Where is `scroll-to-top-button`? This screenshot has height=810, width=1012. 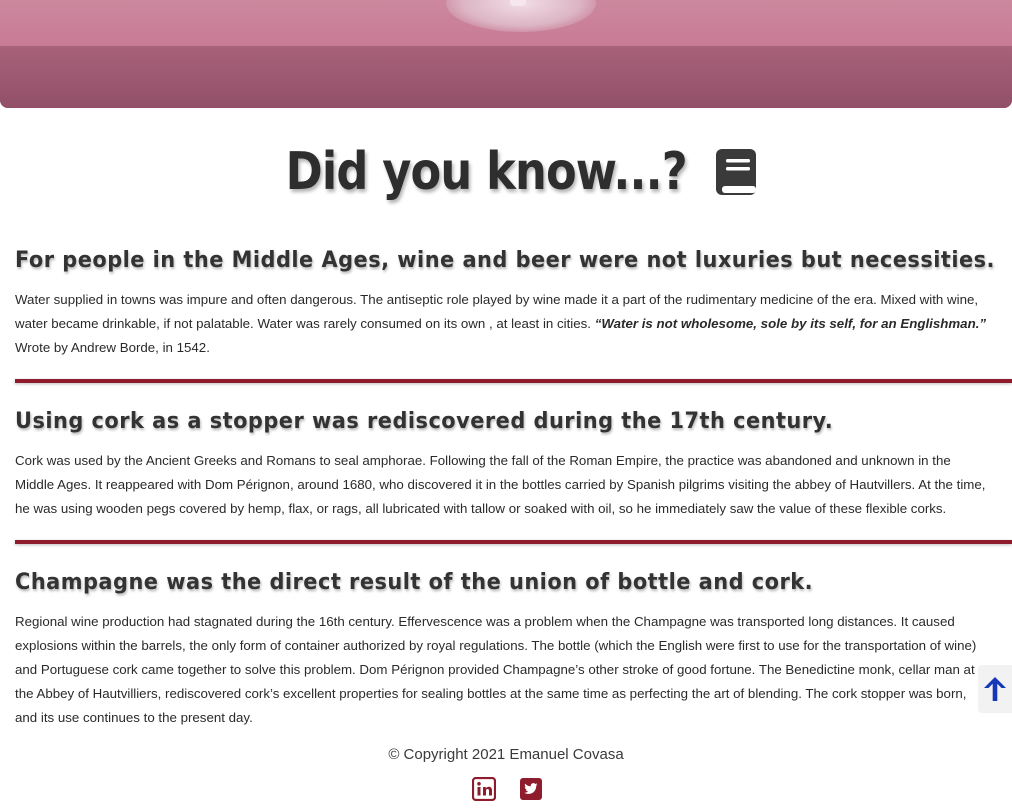 scroll-to-top-button is located at coordinates (995, 689).